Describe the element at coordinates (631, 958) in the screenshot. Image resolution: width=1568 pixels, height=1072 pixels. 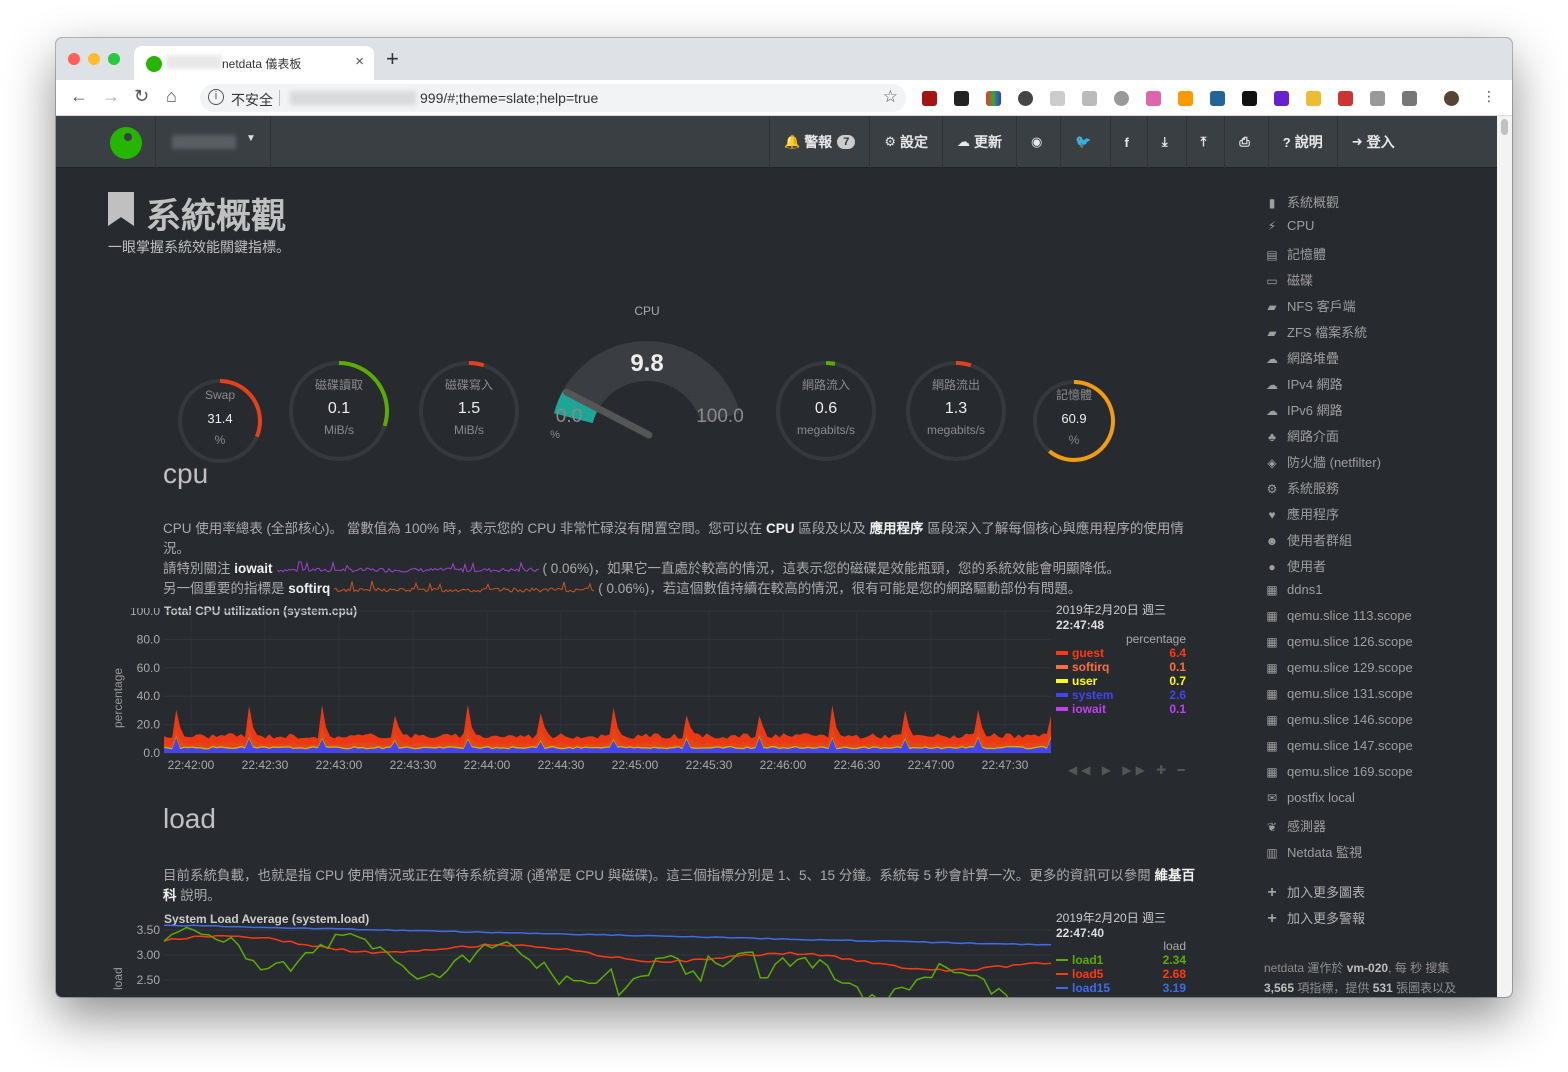
I see `load-chart: 3.503.002.502.00` at that location.